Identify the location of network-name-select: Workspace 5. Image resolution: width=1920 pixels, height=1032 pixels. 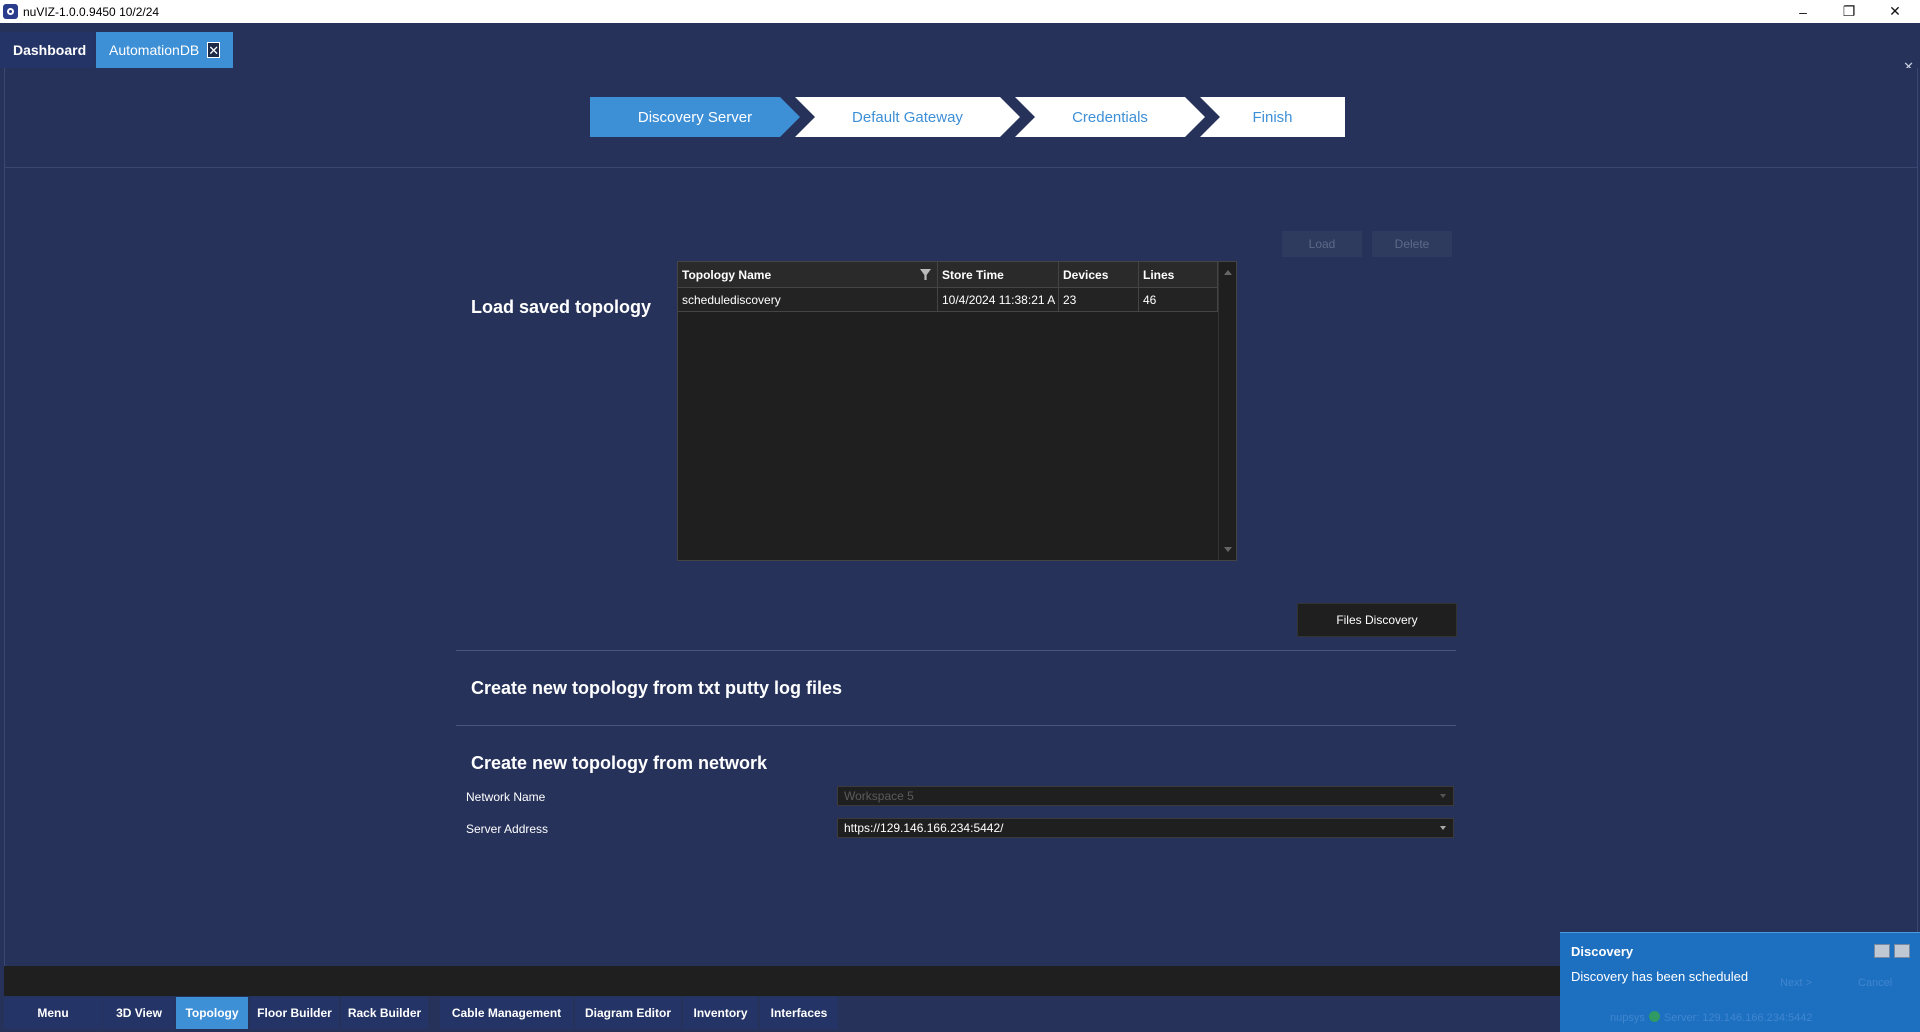
(1145, 796).